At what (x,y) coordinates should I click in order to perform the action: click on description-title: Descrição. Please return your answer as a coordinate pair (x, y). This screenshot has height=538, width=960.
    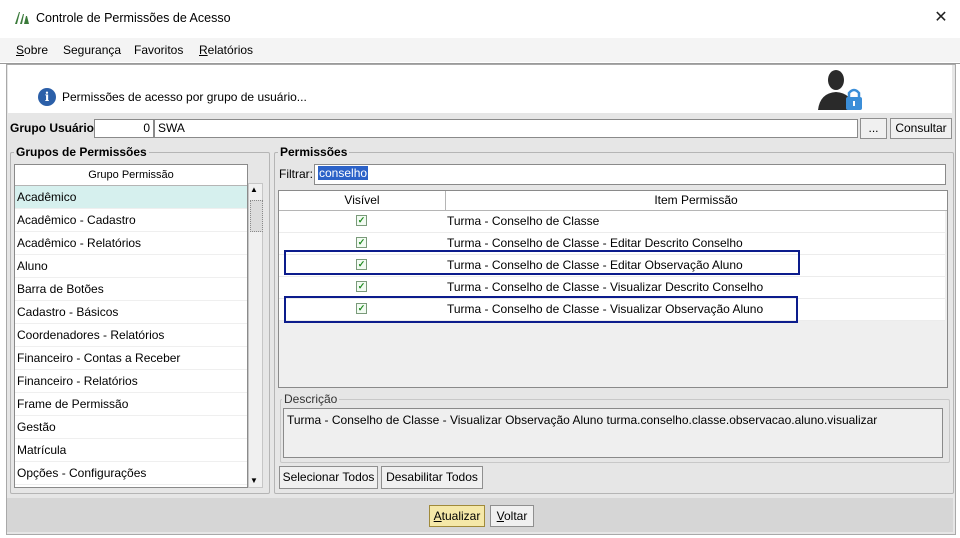
    Looking at the image, I should click on (311, 399).